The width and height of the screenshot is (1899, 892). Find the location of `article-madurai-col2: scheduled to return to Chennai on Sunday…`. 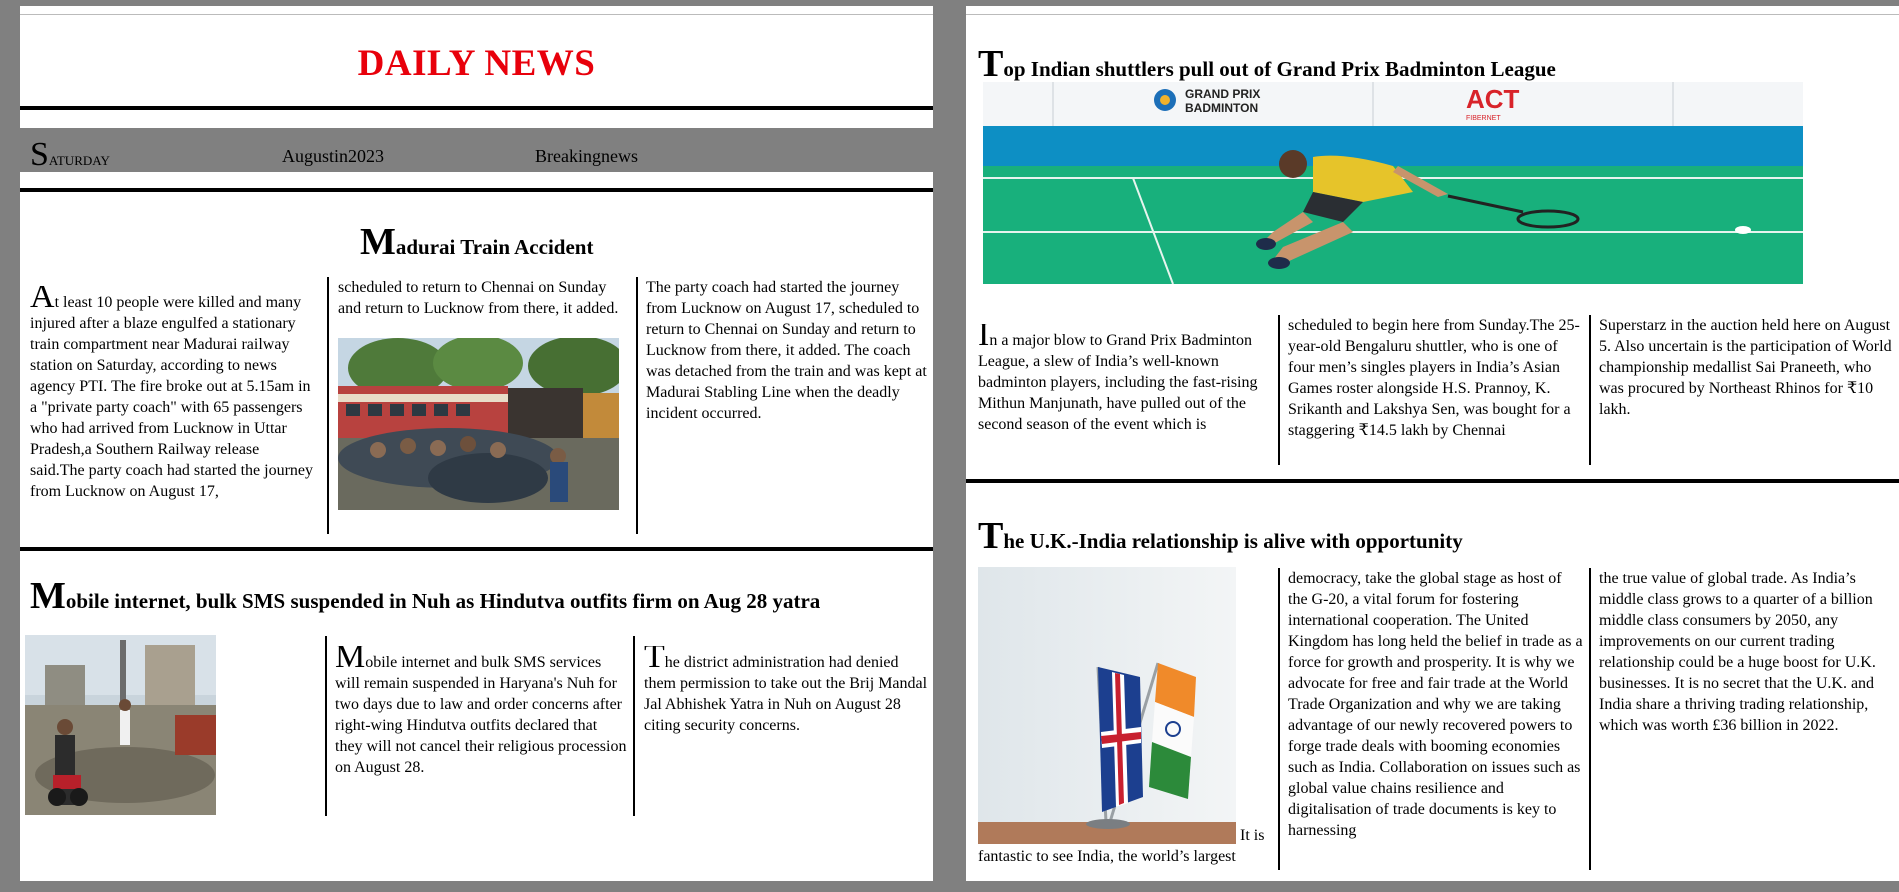

article-madurai-col2: scheduled to return to Chennai on Sunday… is located at coordinates (478, 298).